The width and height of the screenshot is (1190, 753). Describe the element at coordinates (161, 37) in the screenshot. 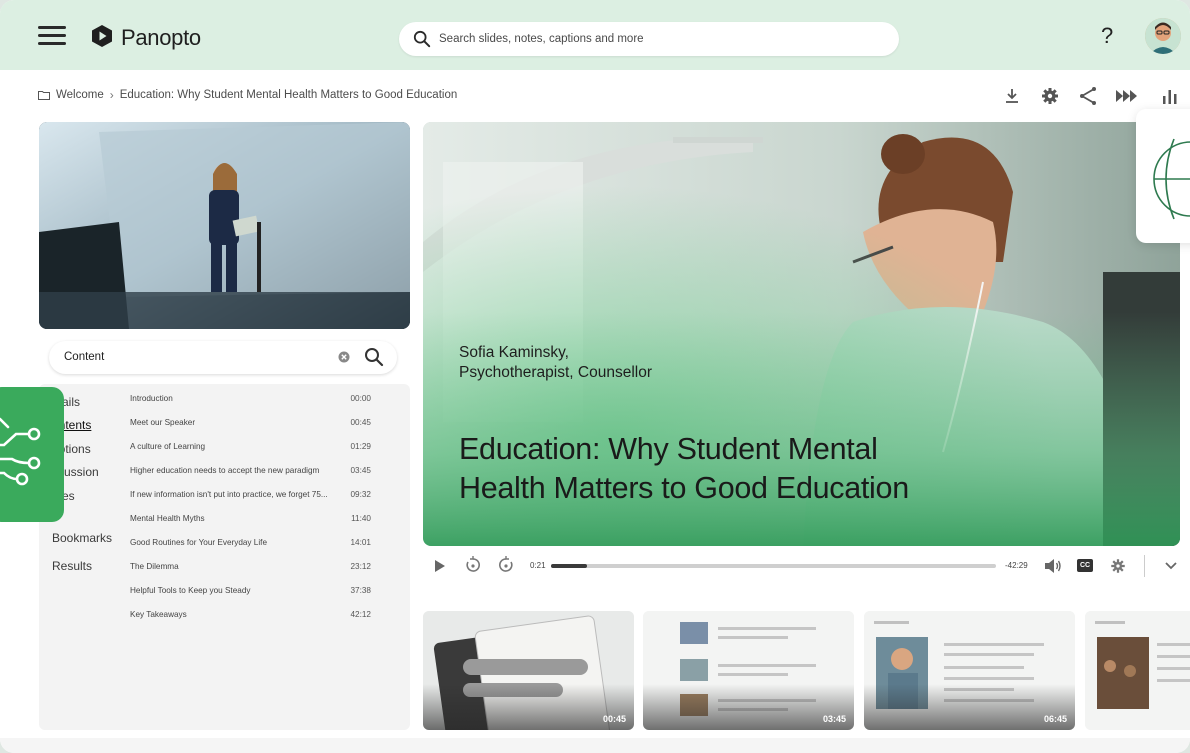

I see `brand-name: Panopto` at that location.